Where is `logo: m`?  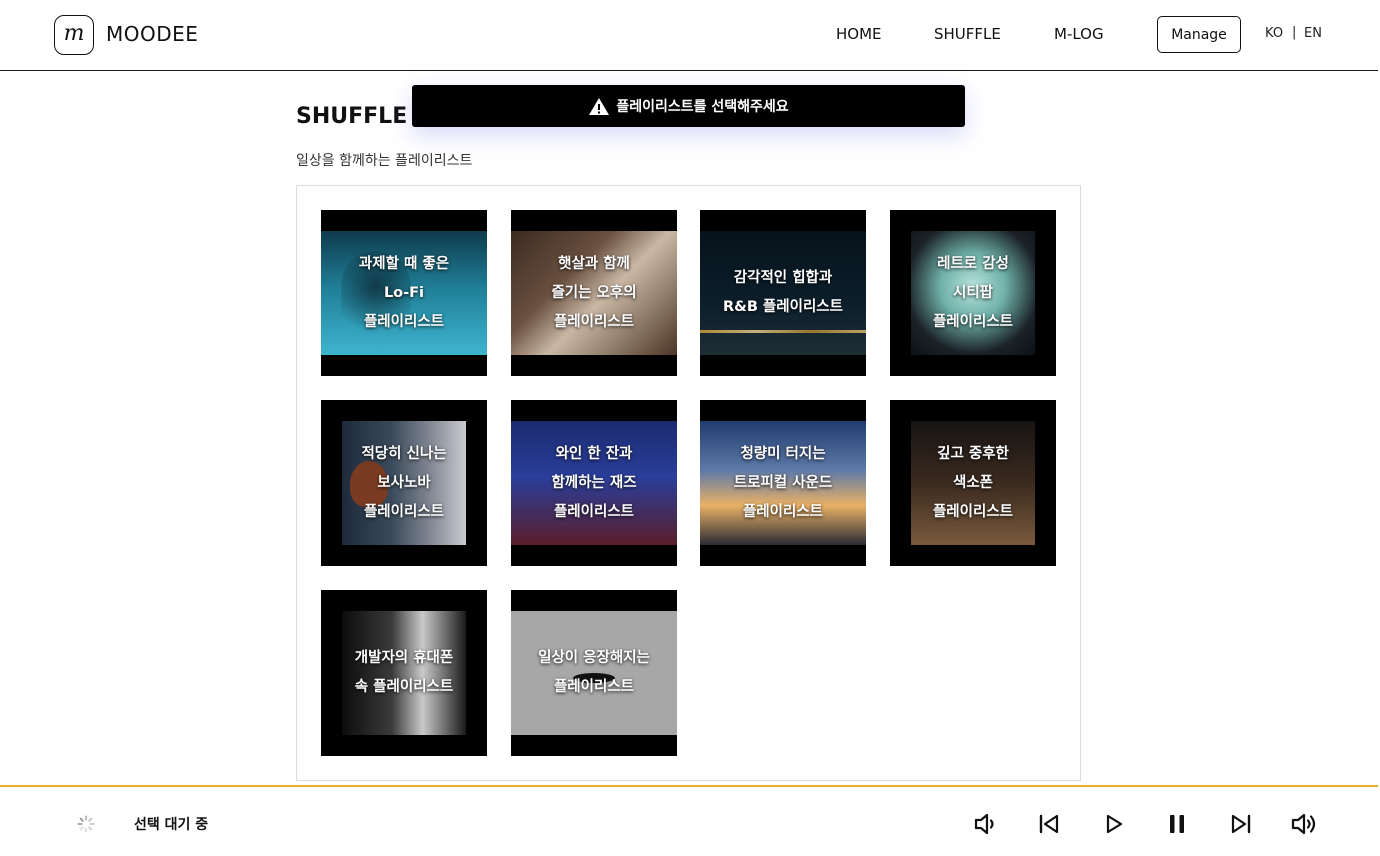
logo: m is located at coordinates (74, 35).